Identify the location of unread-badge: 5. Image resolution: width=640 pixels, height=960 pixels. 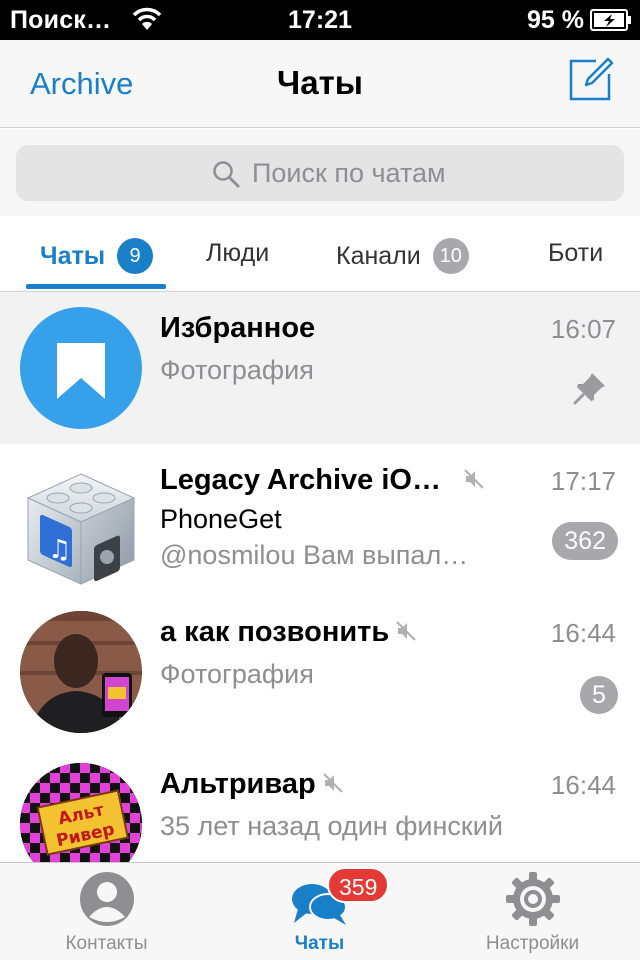
(599, 695).